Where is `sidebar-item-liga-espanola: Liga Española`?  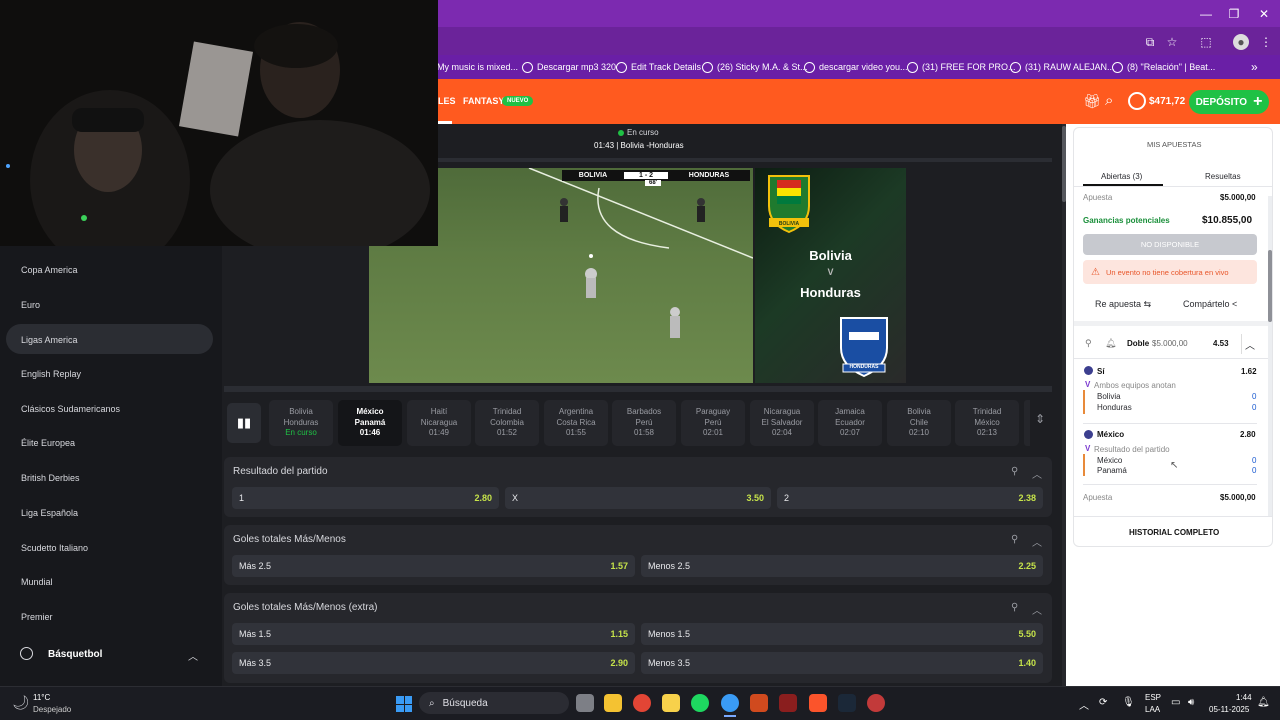 sidebar-item-liga-espanola: Liga Española is located at coordinates (49, 513).